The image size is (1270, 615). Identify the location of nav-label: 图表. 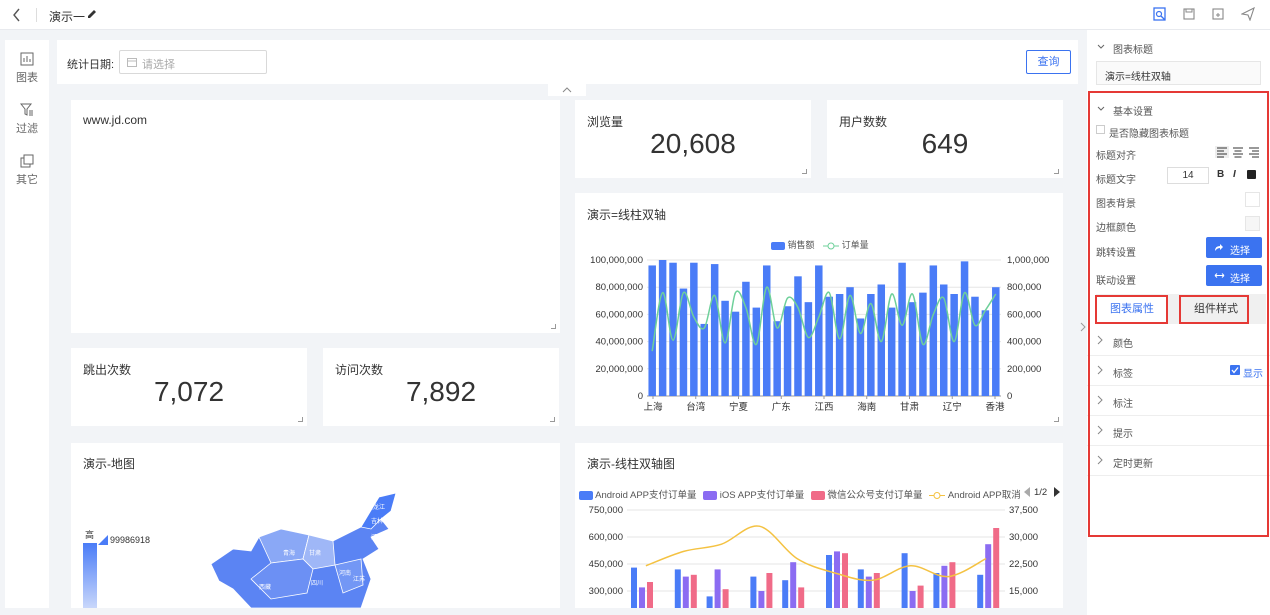
(27, 78).